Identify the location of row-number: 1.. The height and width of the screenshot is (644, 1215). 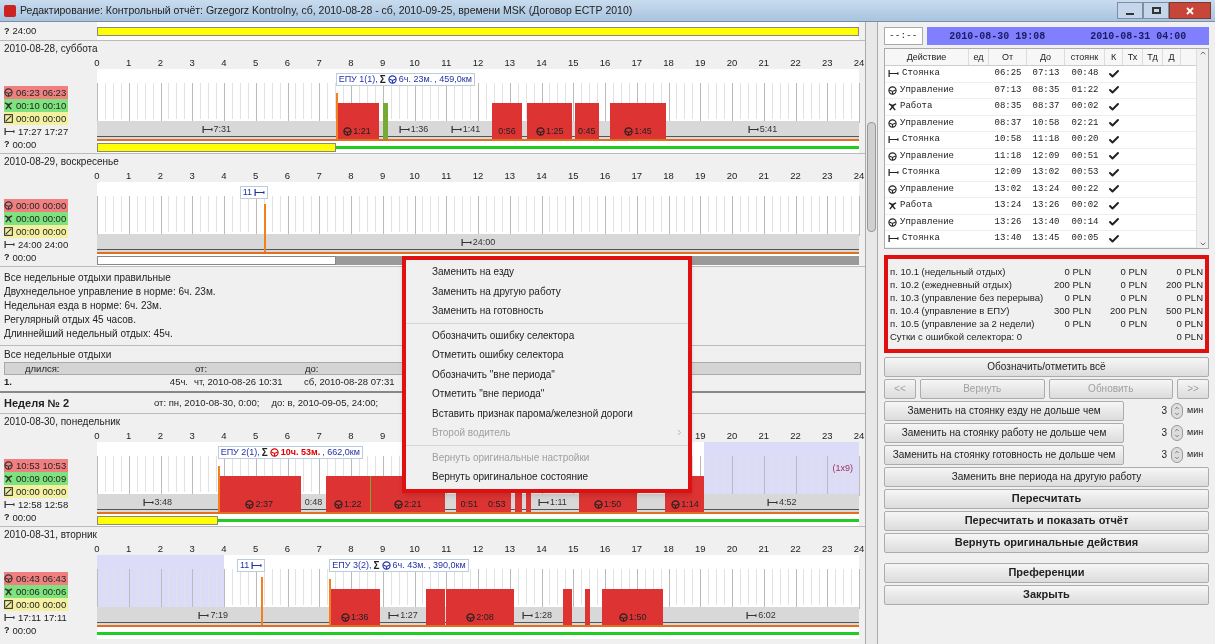
(8, 381).